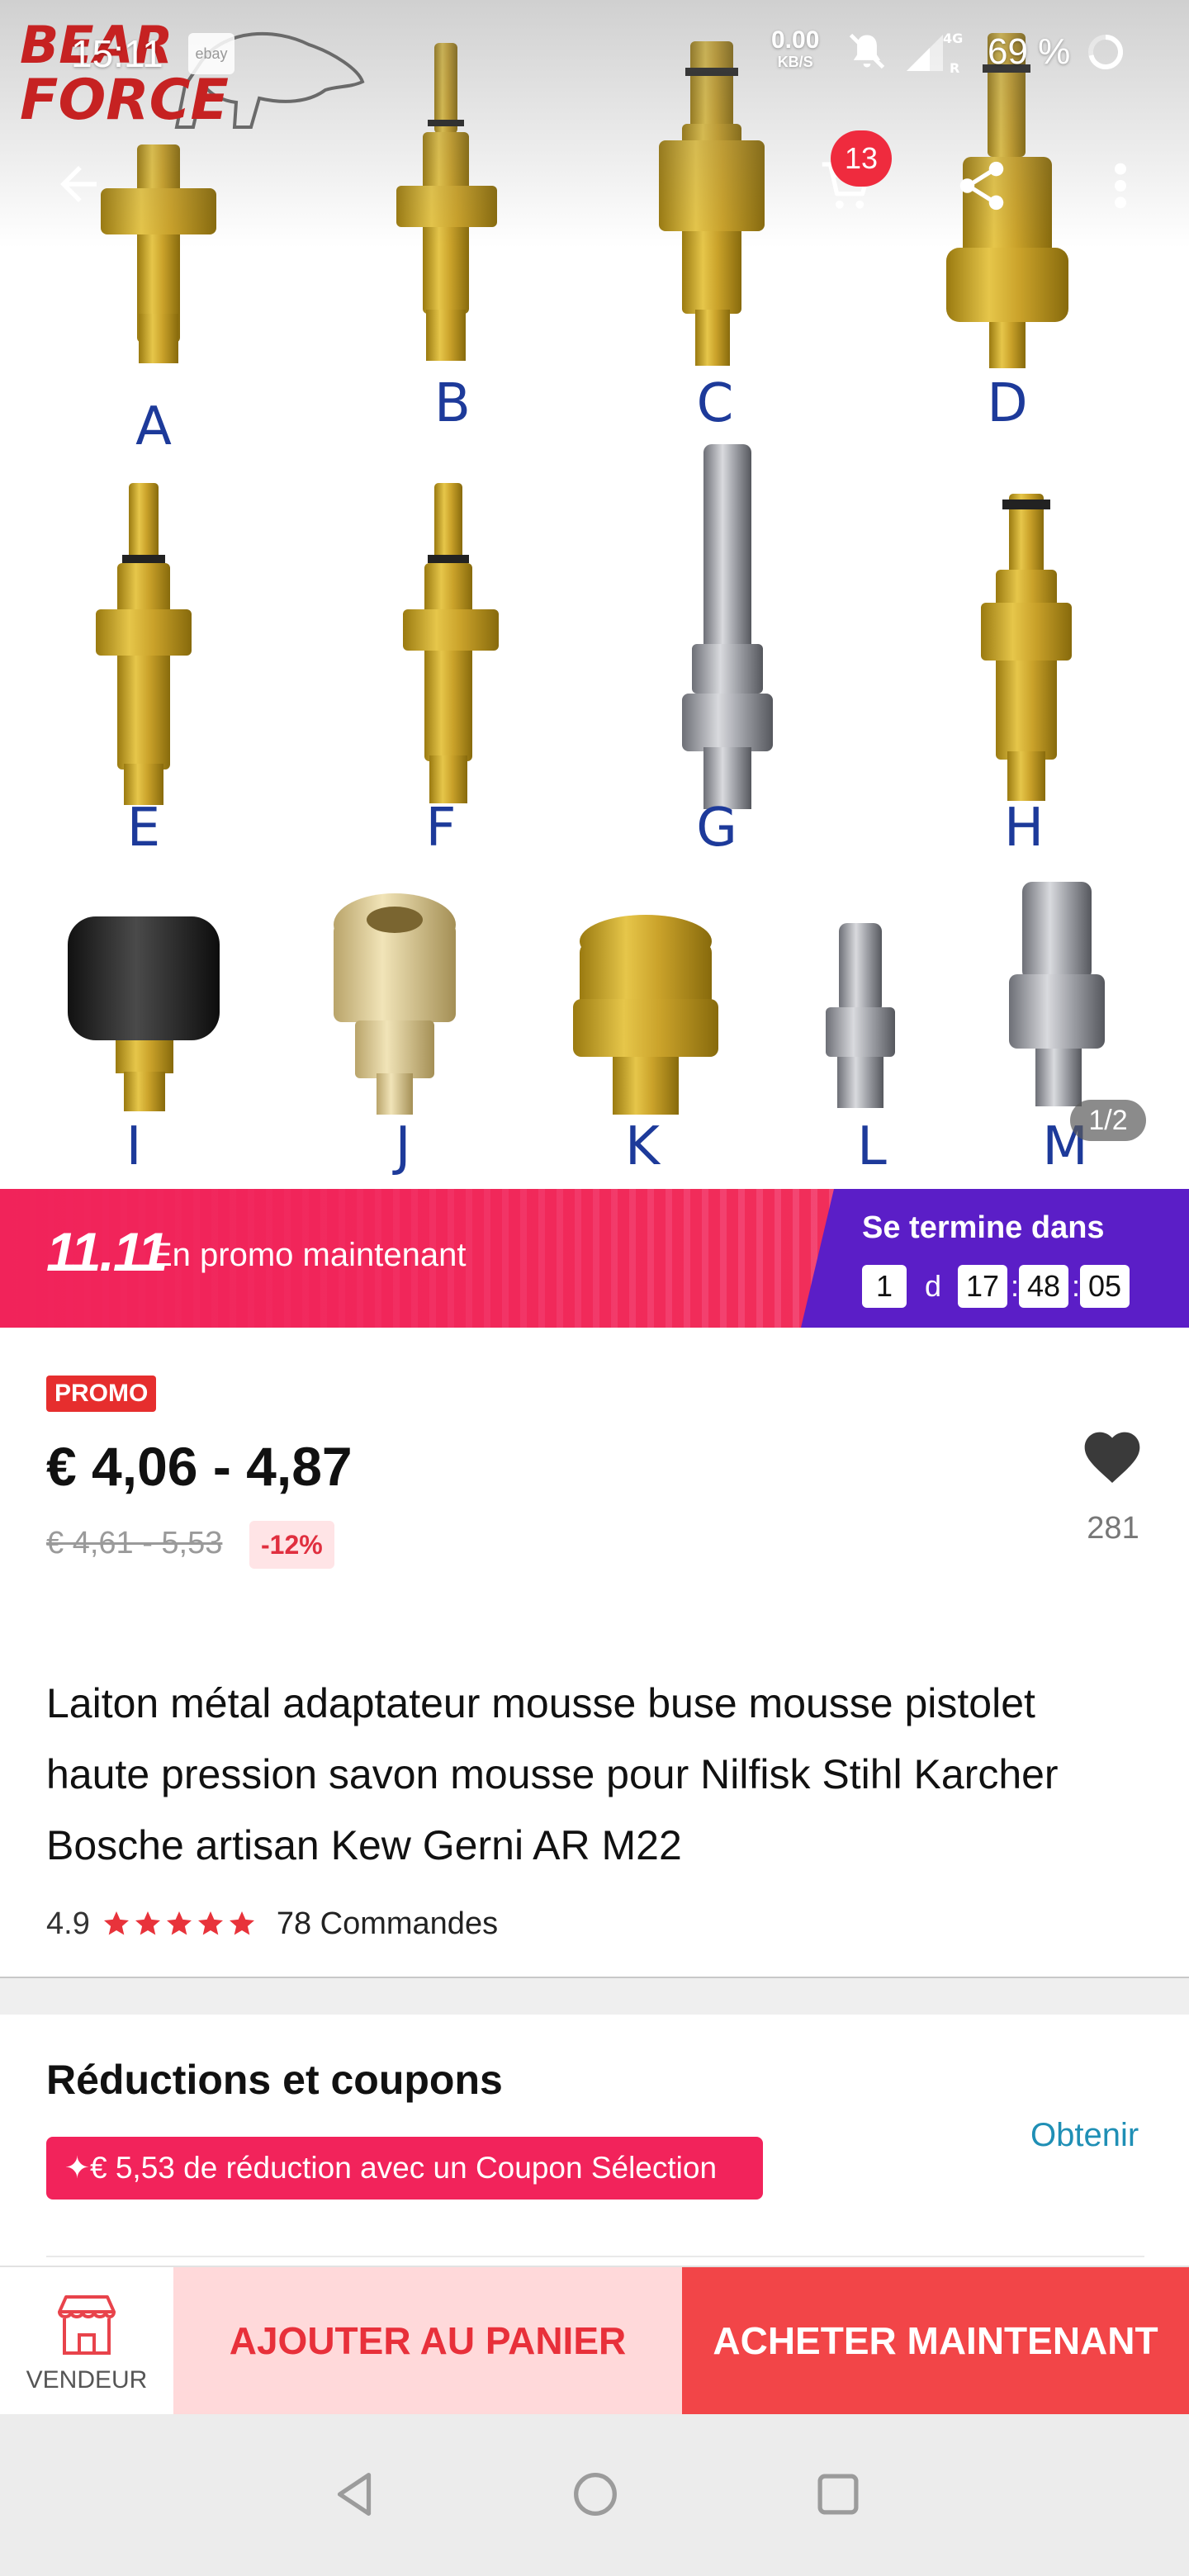 The width and height of the screenshot is (1189, 2576). I want to click on countdown-seconds: 05, so click(1105, 1286).